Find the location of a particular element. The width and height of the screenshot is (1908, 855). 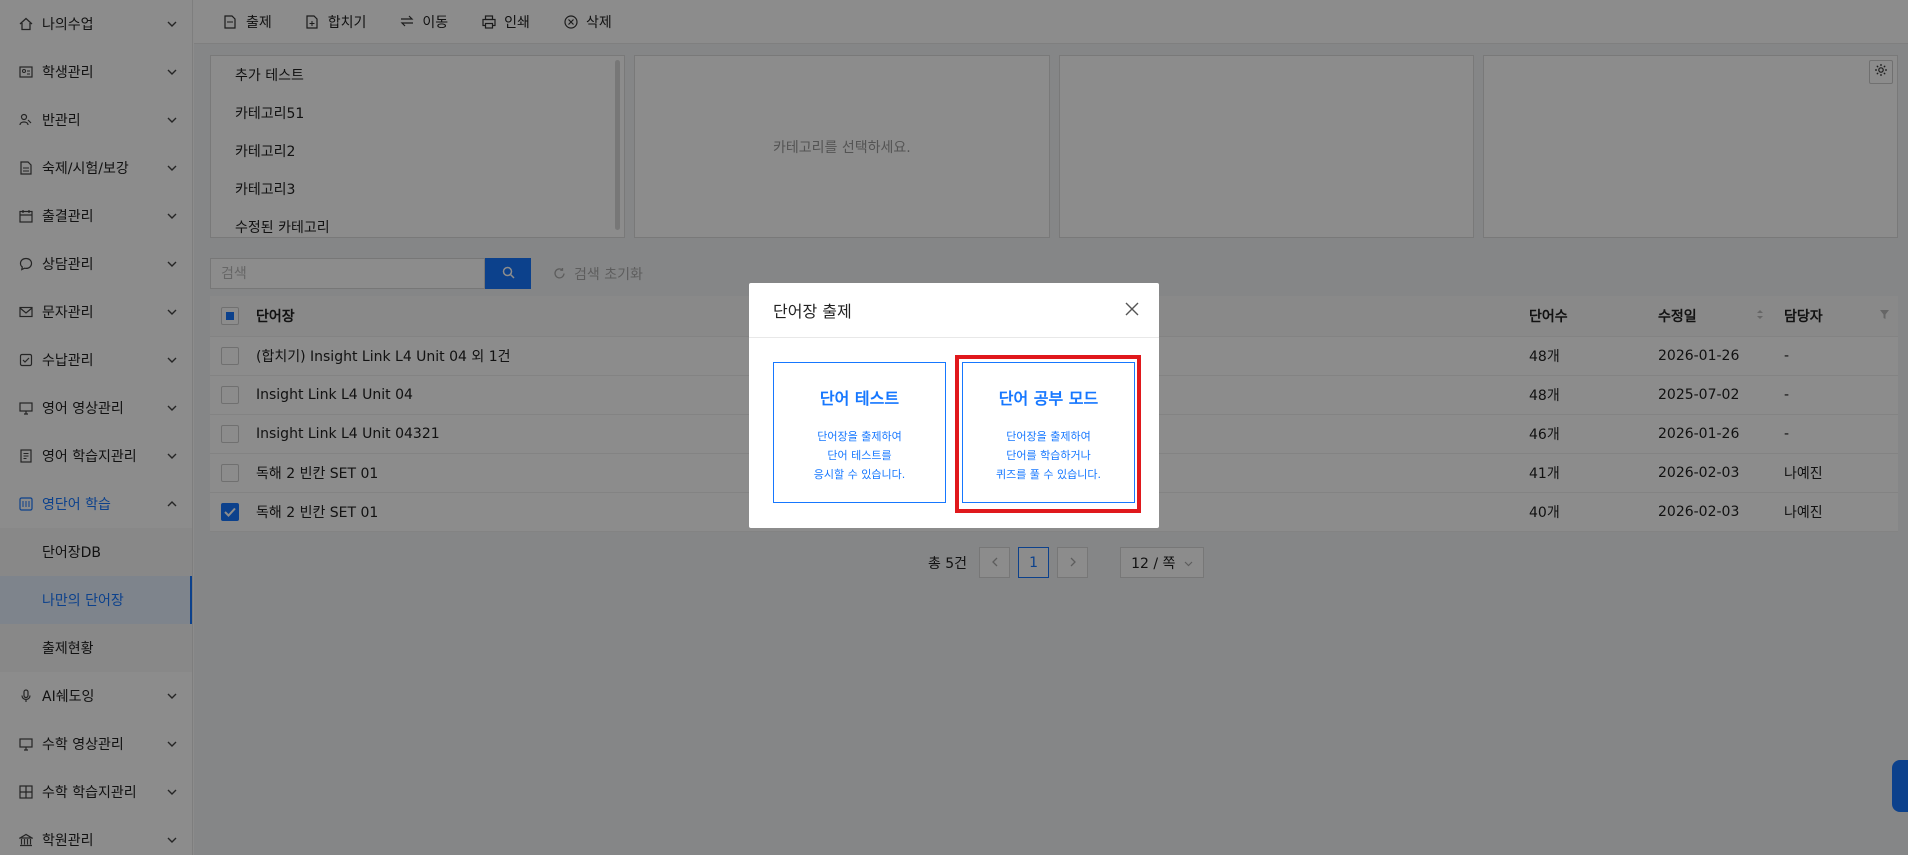

study-mode-description: 단어장을 출제하여 단어를 학습하거나 퀴즈를 풀 수 있습니다. is located at coordinates (1048, 455).